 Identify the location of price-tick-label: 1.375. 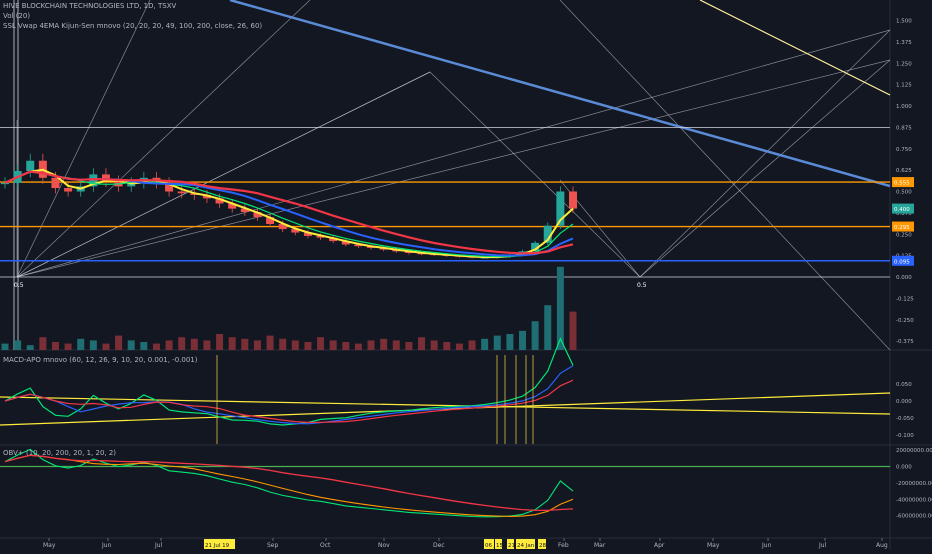
(904, 43).